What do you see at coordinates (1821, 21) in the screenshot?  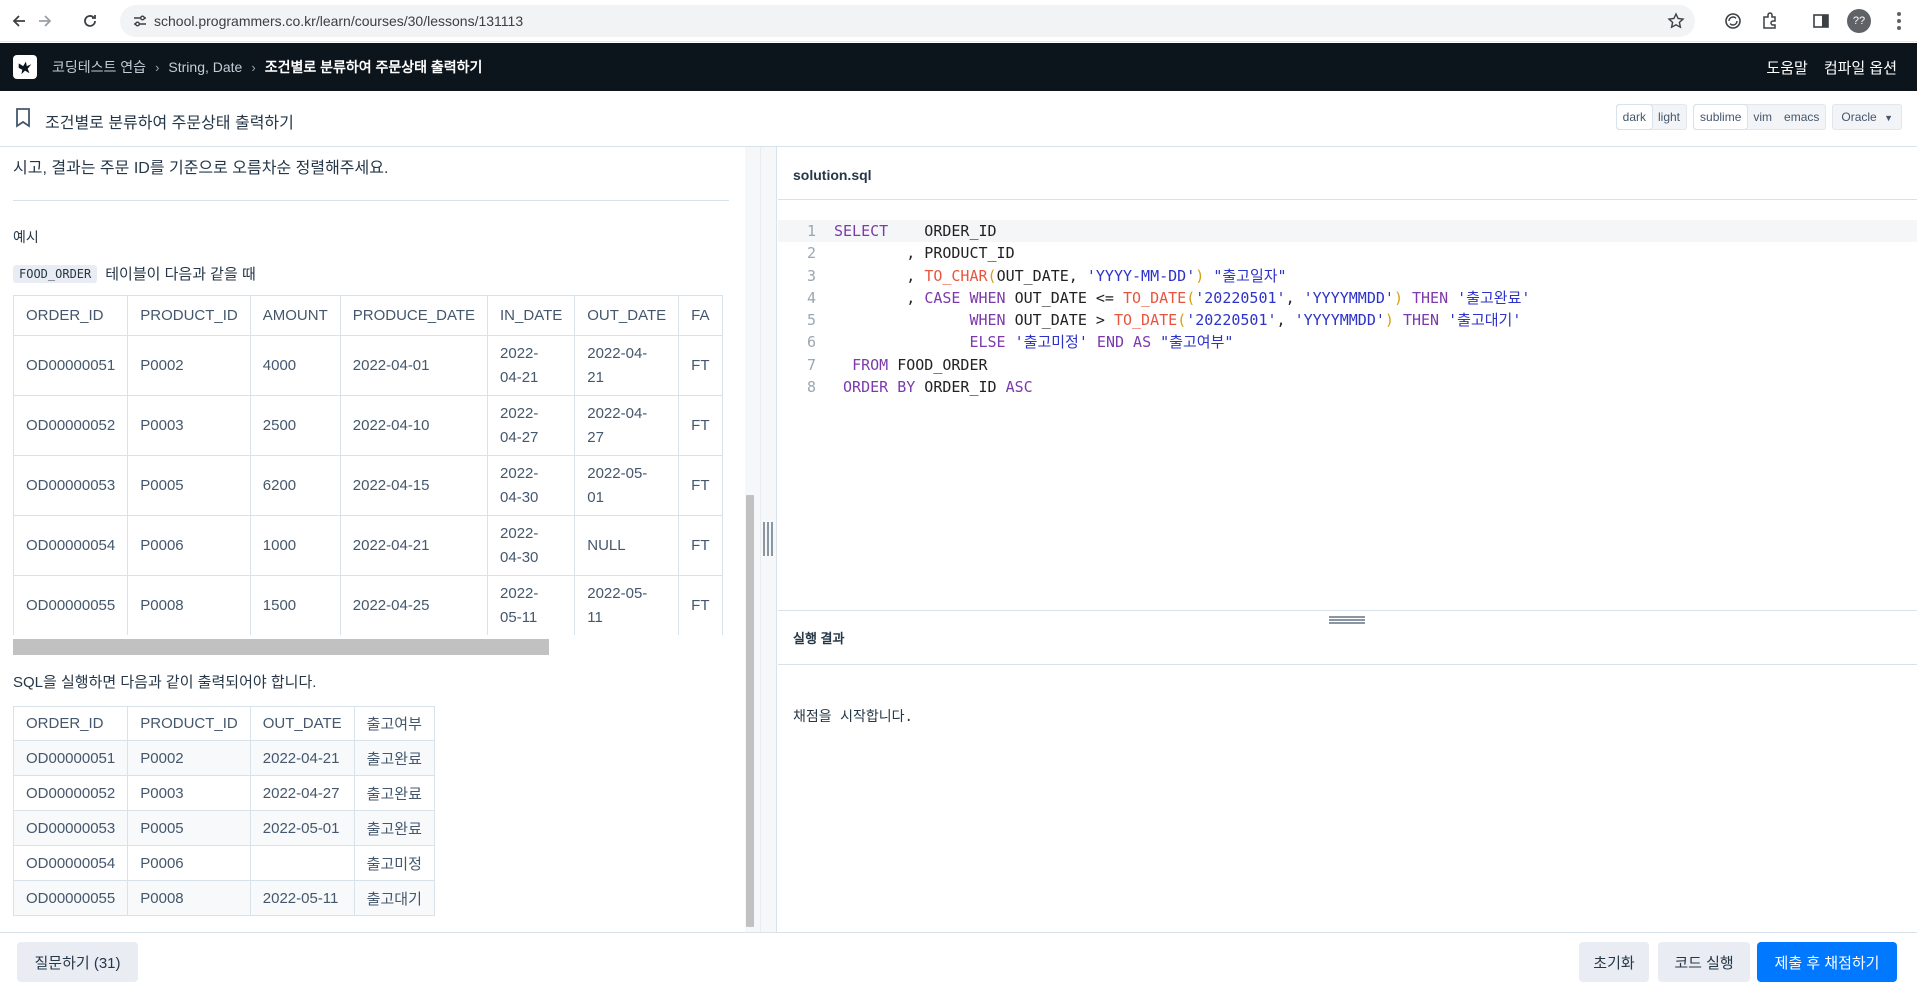 I see `side-panel-icon` at bounding box center [1821, 21].